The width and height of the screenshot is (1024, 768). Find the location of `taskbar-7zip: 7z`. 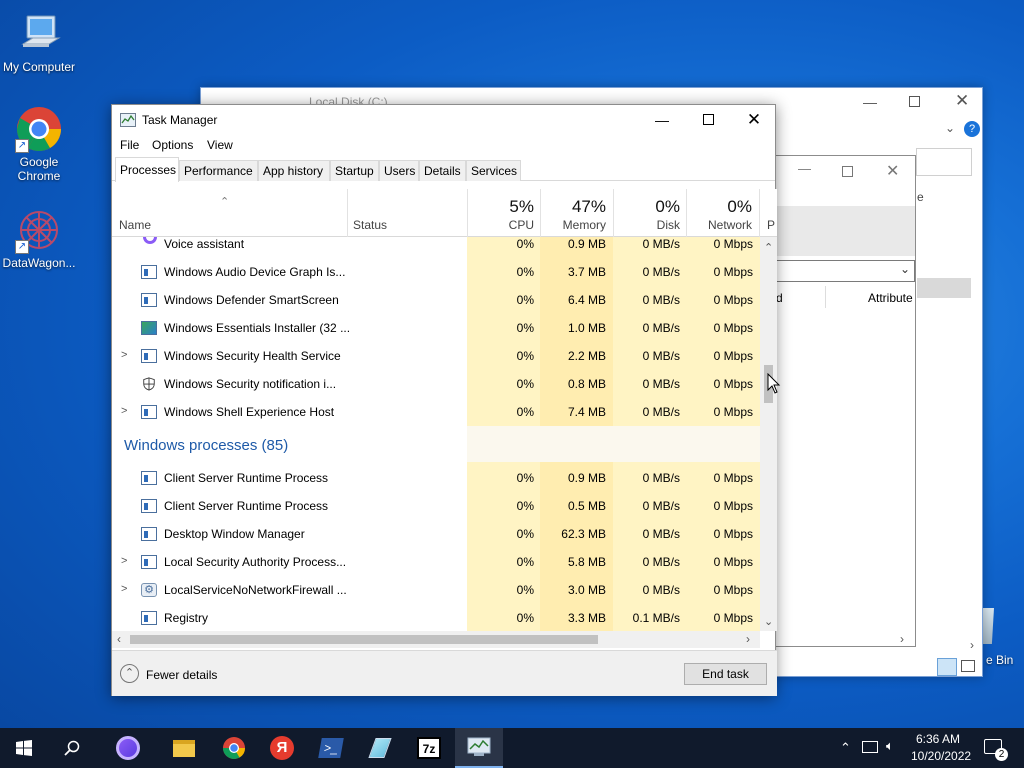

taskbar-7zip: 7z is located at coordinates (429, 748).